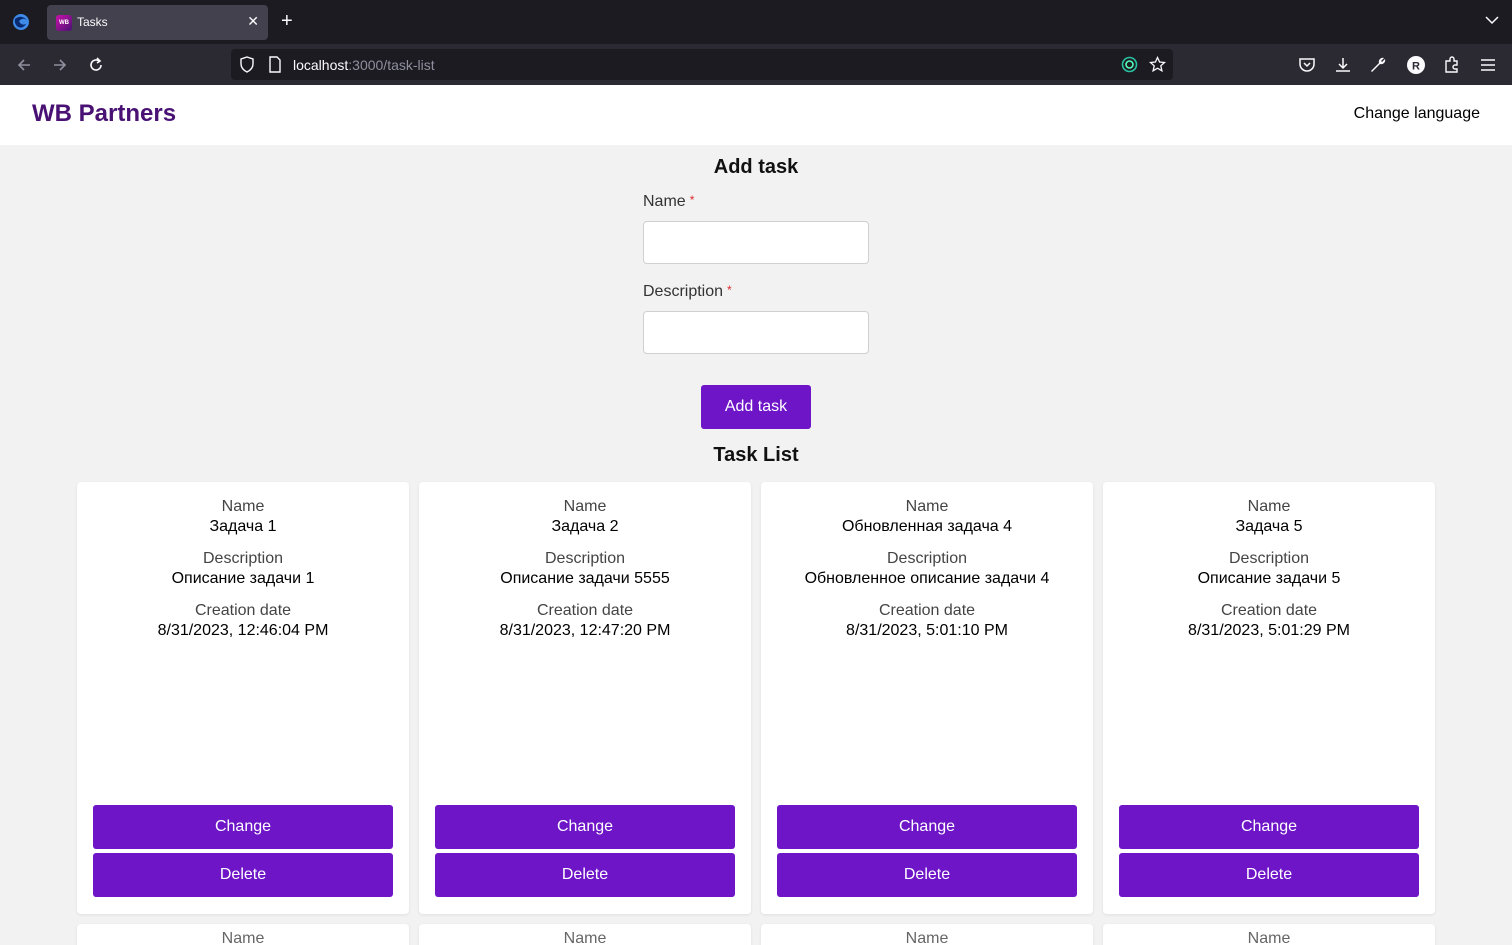 The width and height of the screenshot is (1512, 945). What do you see at coordinates (585, 630) in the screenshot?
I see `task-date: 8/31/2023, 12:47:20 PM` at bounding box center [585, 630].